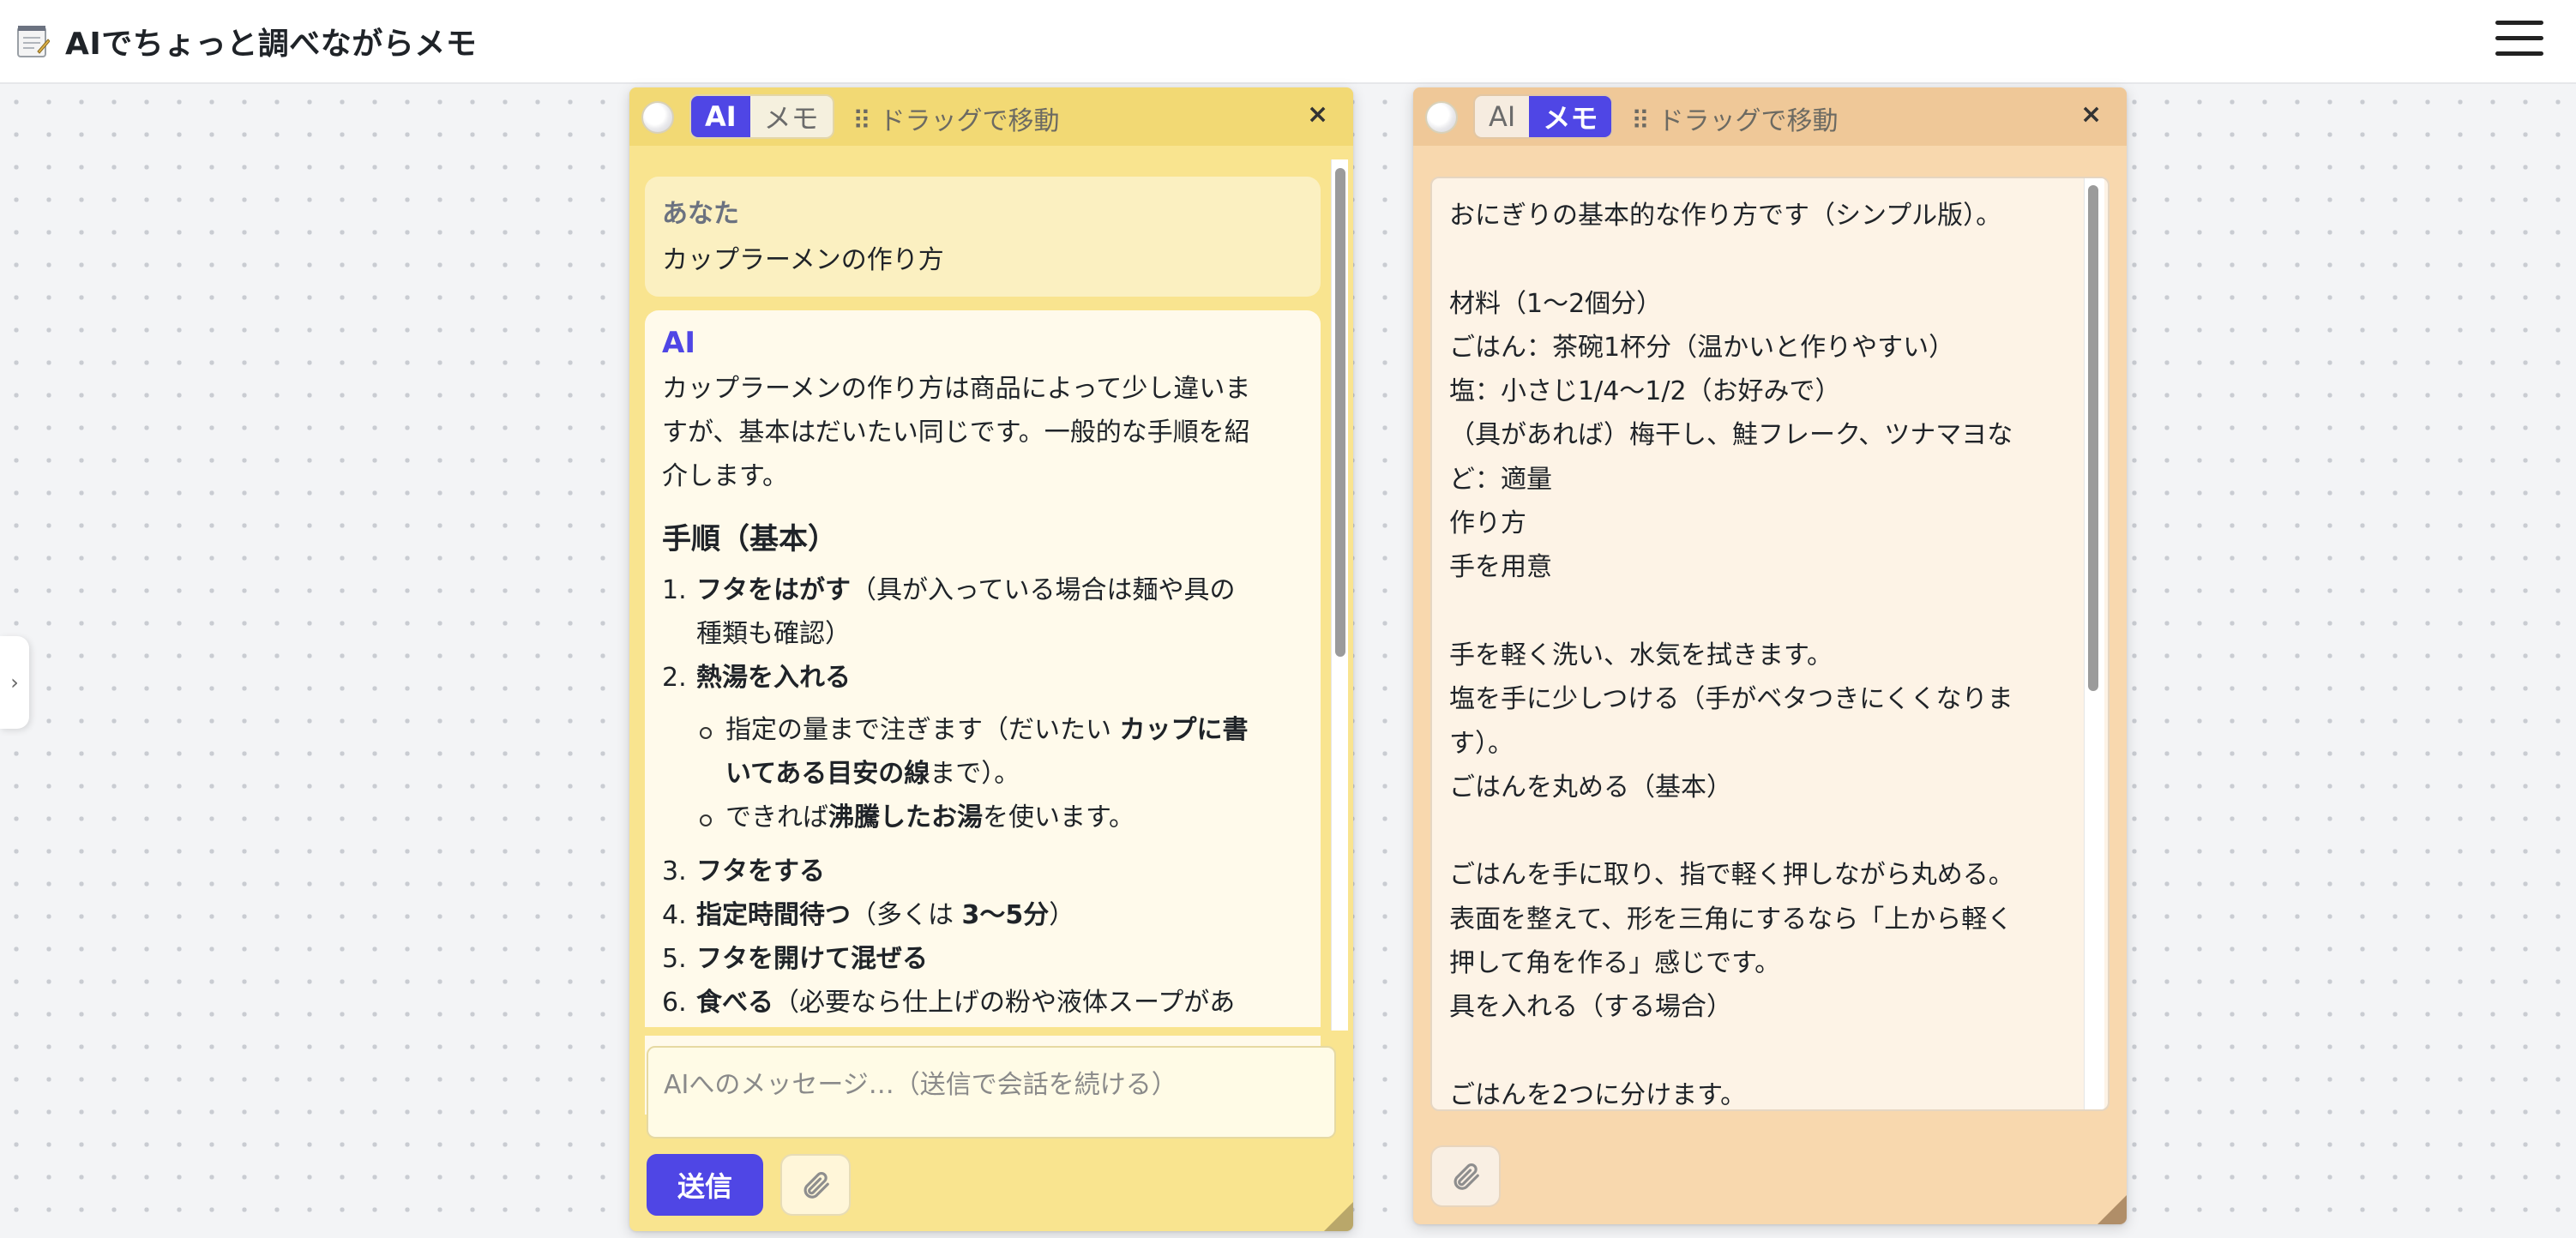 This screenshot has width=2576, height=1238. I want to click on bold-text: 指定時間待つ, so click(773, 915).